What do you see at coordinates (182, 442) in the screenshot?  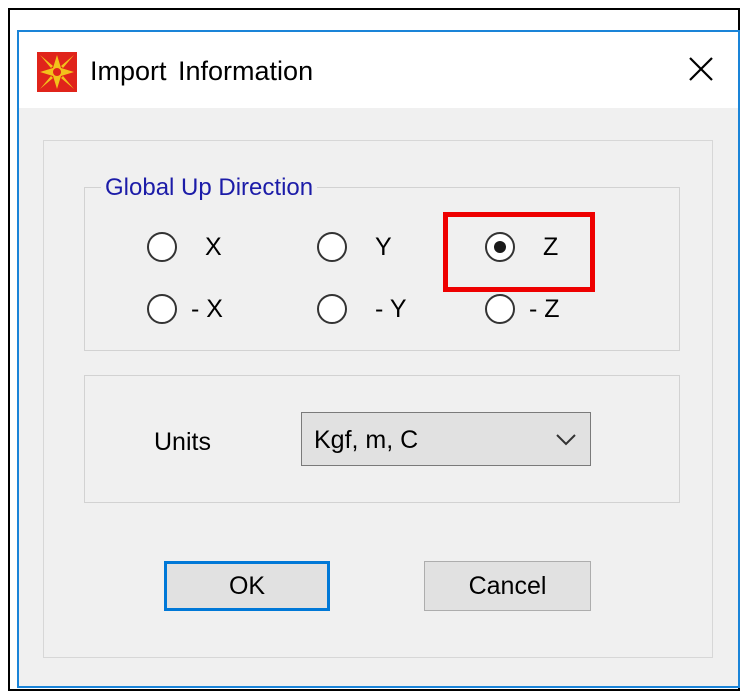 I see `units-label: Units` at bounding box center [182, 442].